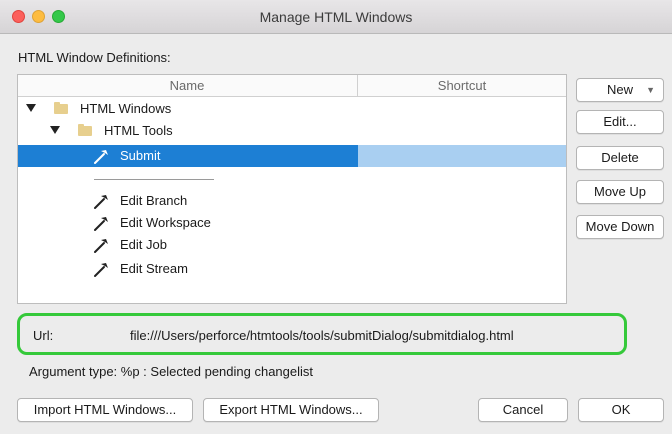  I want to click on tree-row-label: Edit Workspace, so click(165, 222).